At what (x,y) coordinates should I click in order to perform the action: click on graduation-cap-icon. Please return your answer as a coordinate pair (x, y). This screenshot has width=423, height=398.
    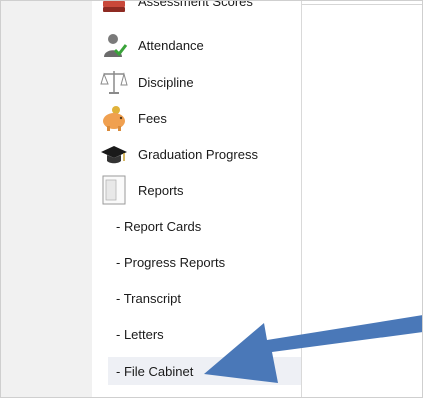
    Looking at the image, I should click on (114, 154).